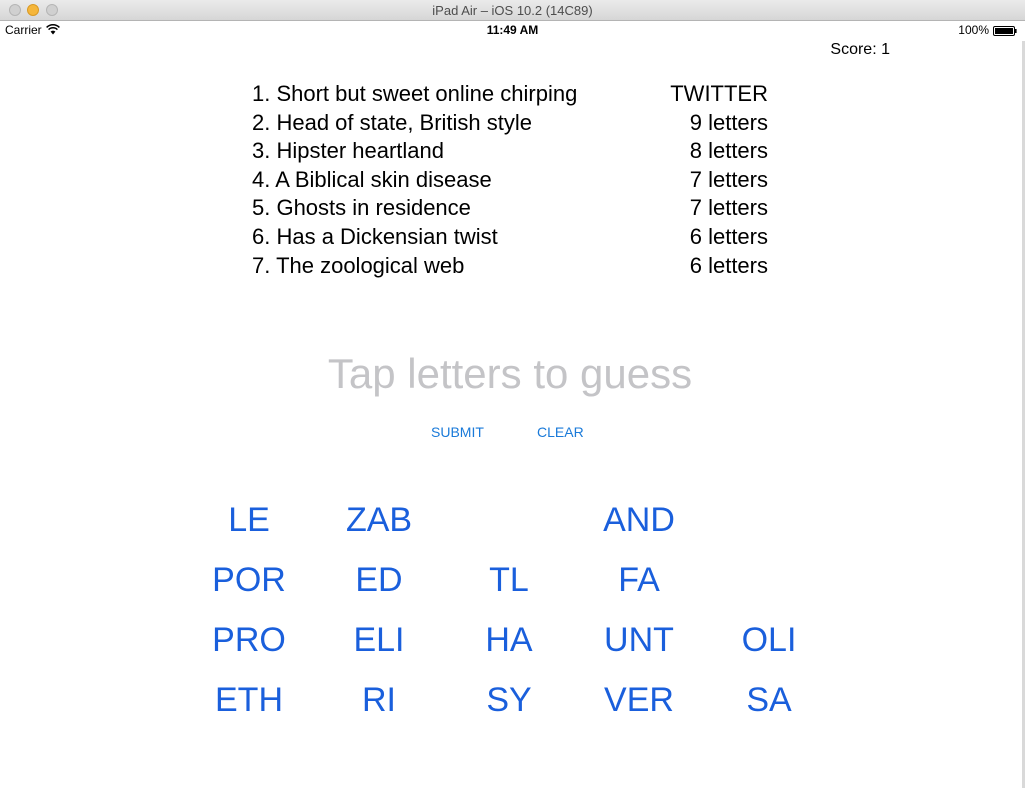 Image resolution: width=1025 pixels, height=788 pixels. Describe the element at coordinates (639, 520) in the screenshot. I see `letter-tile: AND` at that location.